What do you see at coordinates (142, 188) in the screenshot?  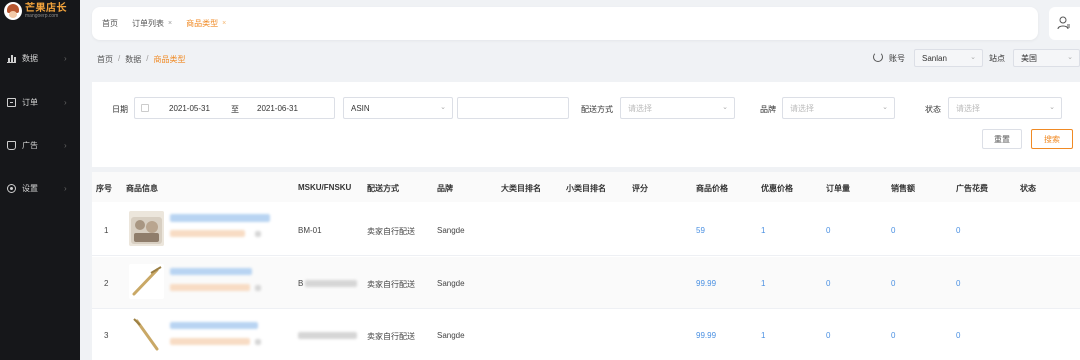 I see `column-header-product-info: 商品信息` at bounding box center [142, 188].